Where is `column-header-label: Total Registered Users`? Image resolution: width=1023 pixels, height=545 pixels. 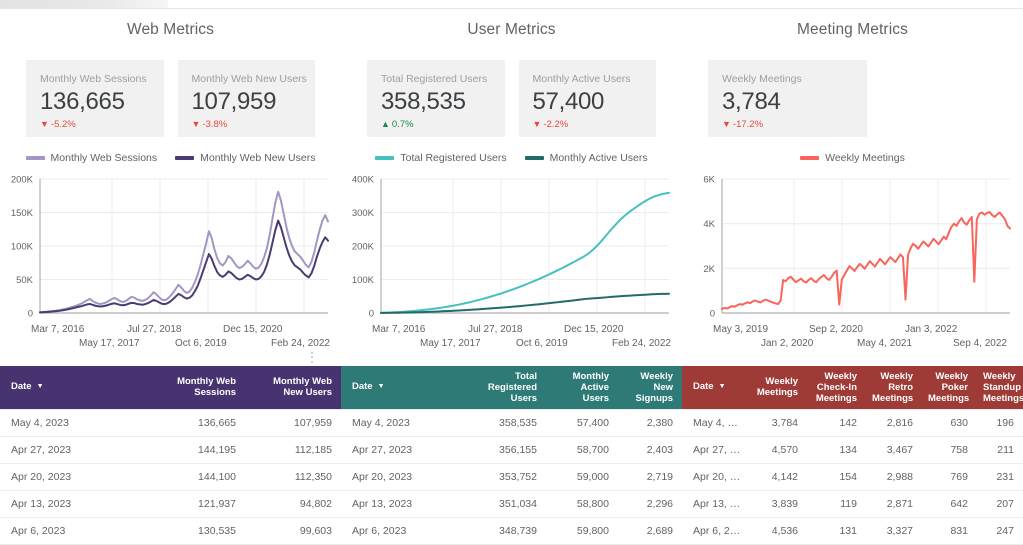 column-header-label: Total Registered Users is located at coordinates (512, 387).